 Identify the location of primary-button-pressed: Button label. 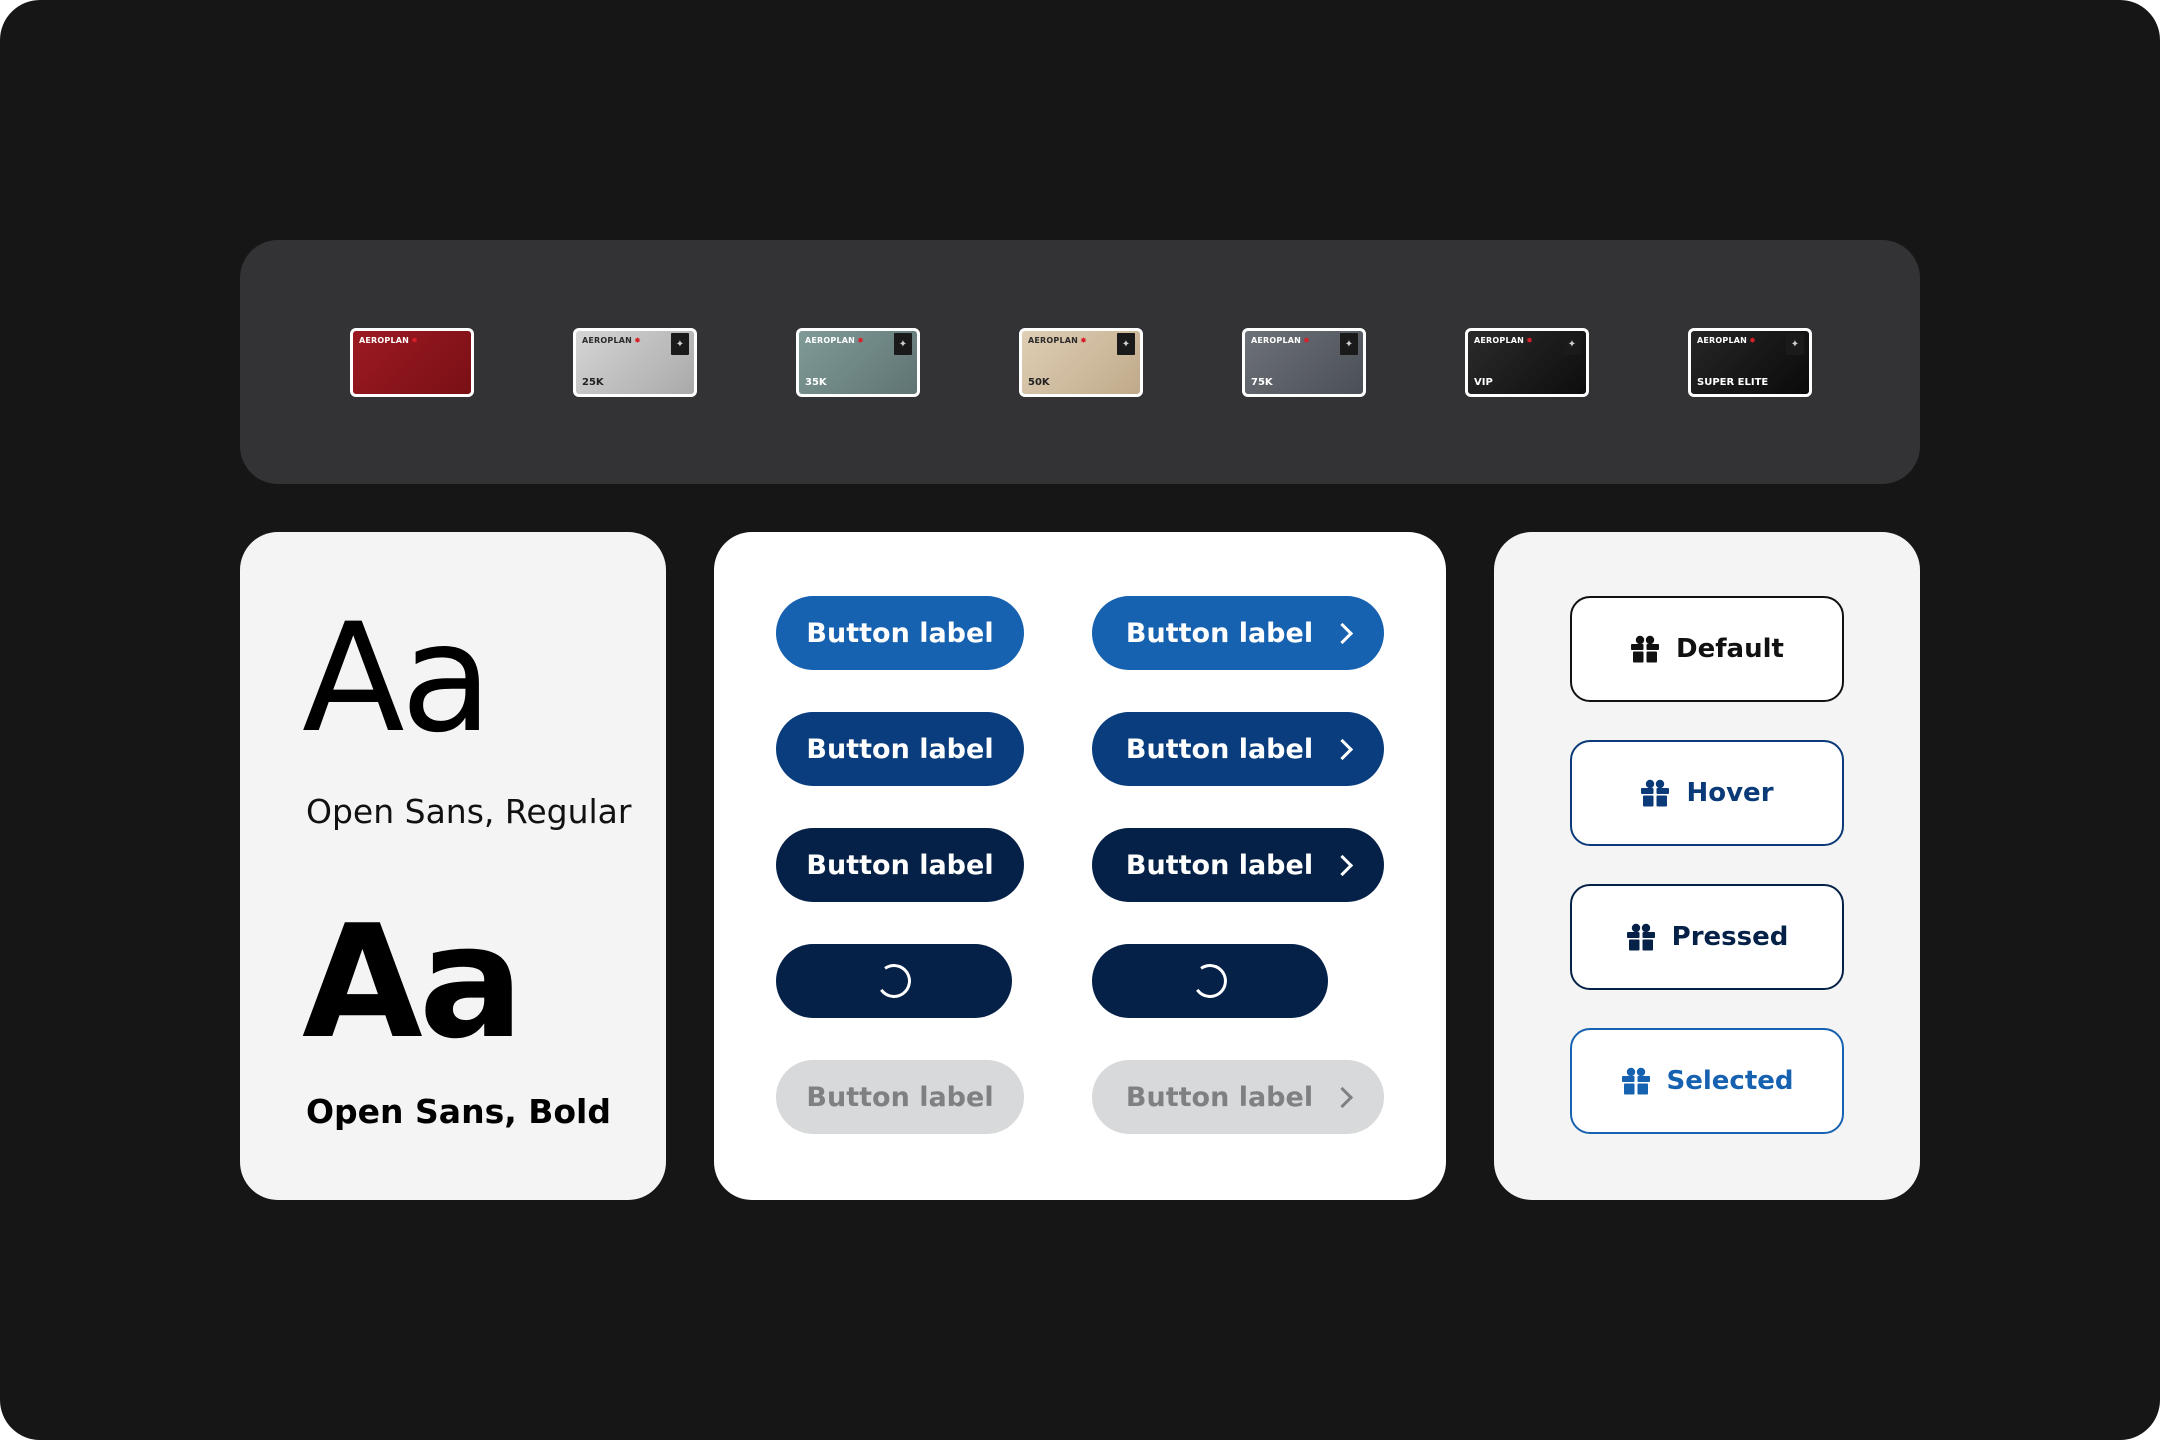
(900, 865).